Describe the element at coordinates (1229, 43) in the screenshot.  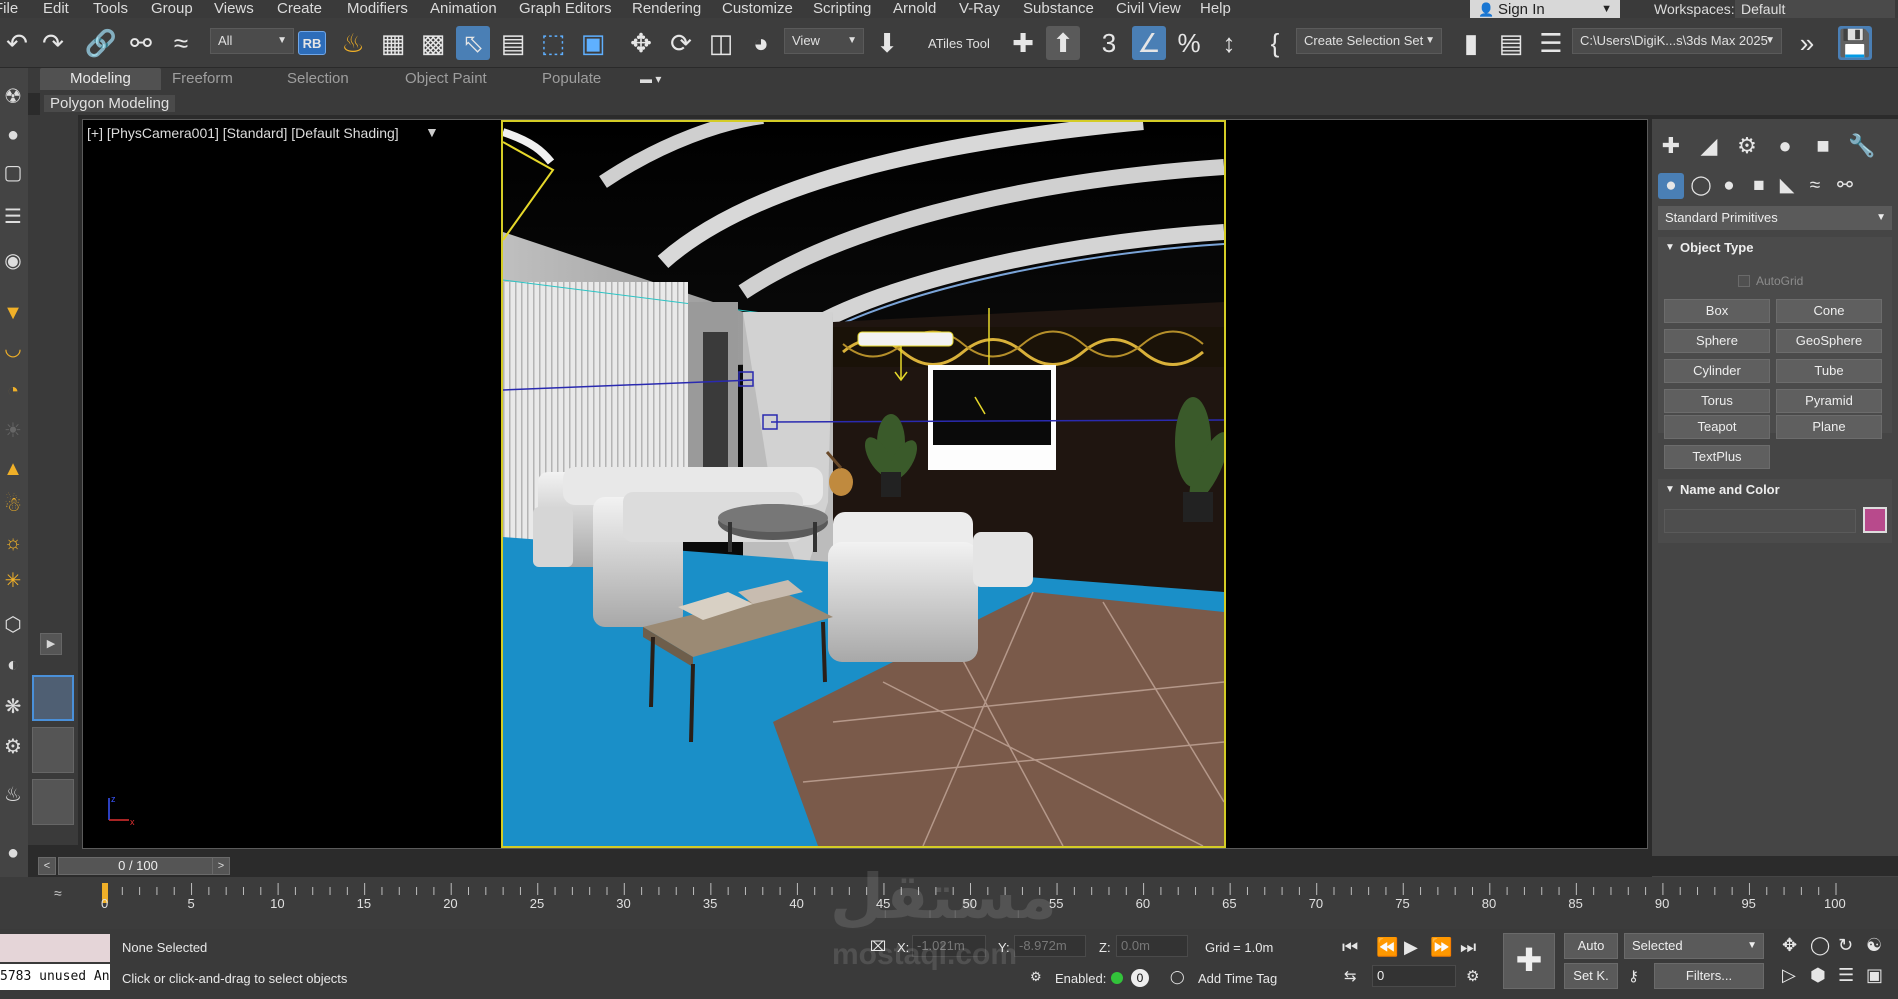
I see `spinner-snap-icon: ↕` at that location.